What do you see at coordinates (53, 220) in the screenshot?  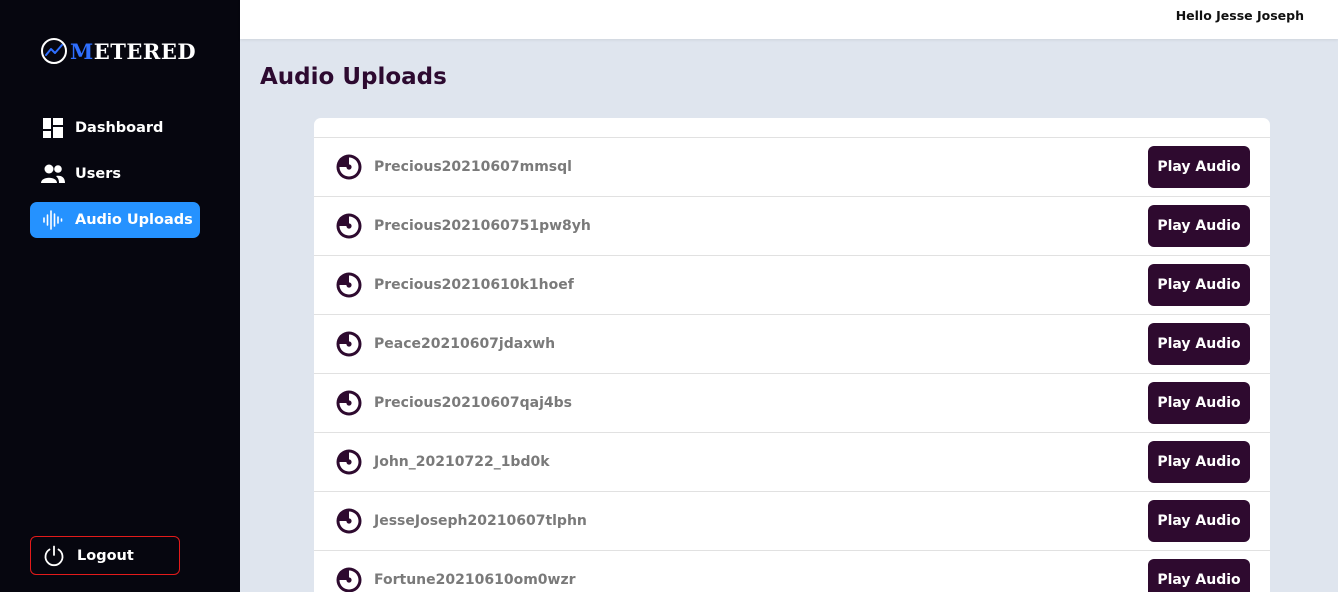 I see `audio-wave-icon` at bounding box center [53, 220].